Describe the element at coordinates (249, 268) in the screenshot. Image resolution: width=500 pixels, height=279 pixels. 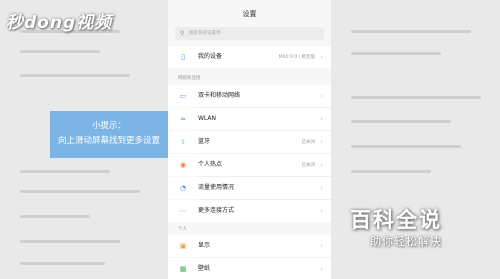
I see `item-wallpaper: ▦ 壁纸 ›` at that location.